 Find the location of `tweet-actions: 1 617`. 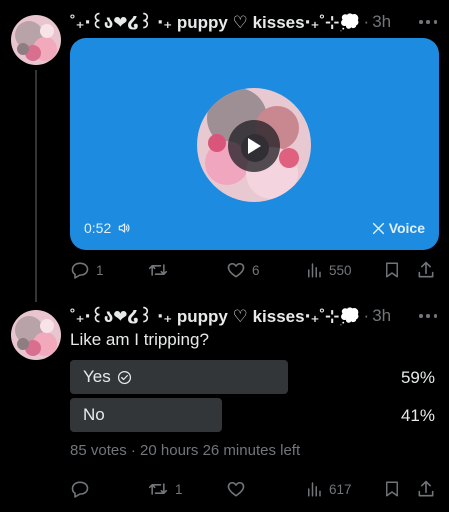

tweet-actions: 1 617 is located at coordinates (254, 489).